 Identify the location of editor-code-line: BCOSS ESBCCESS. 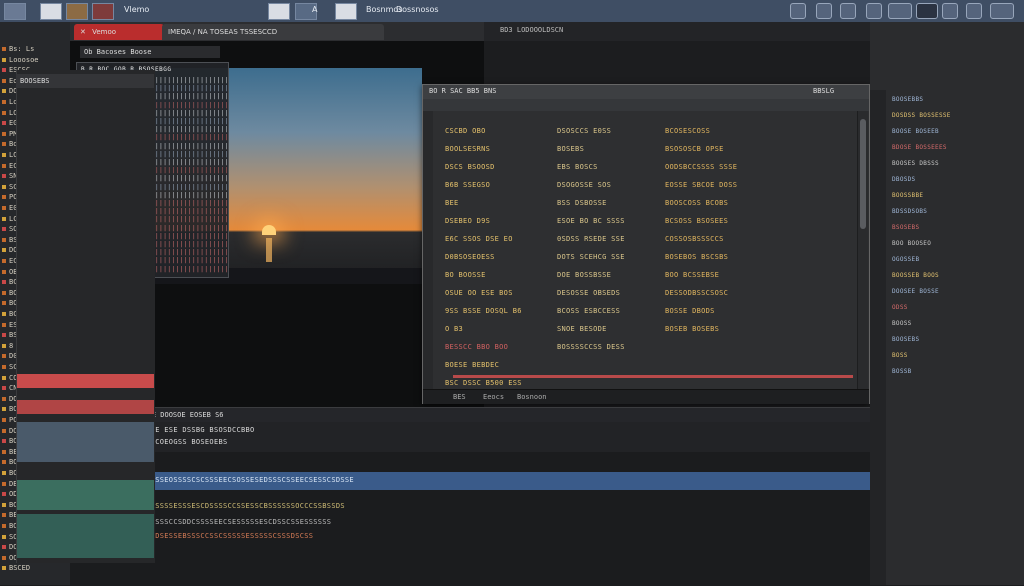
(588, 311).